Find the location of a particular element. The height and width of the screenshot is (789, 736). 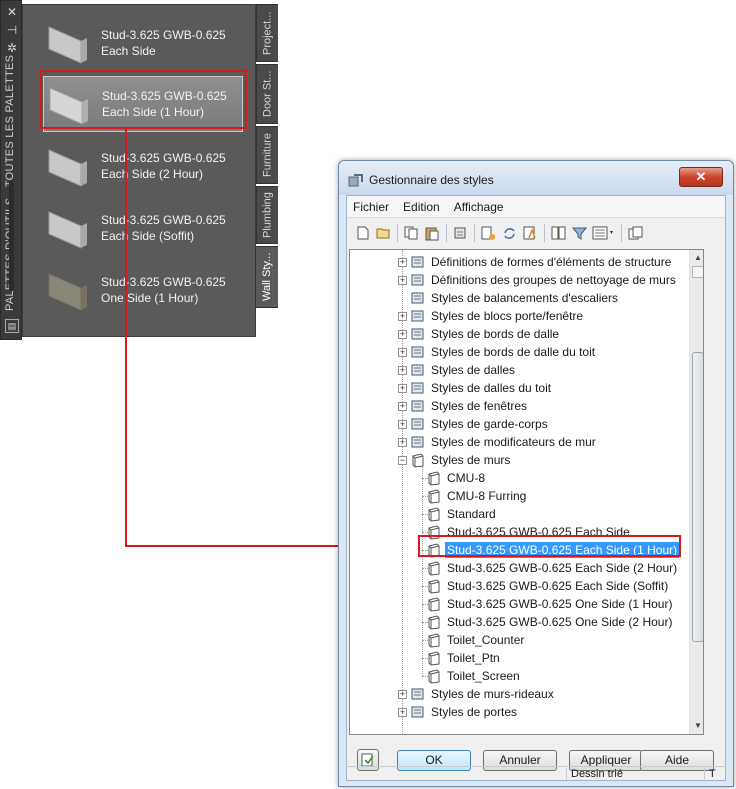

tool-label: Stud-3.625 GWB-0.625 One Side (1 Hour) is located at coordinates (163, 290).